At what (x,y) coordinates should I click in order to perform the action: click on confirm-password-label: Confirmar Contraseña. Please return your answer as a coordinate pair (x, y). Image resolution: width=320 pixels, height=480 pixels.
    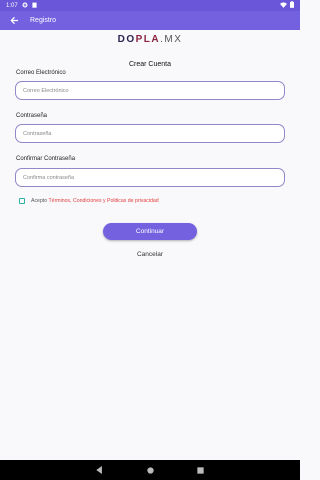
    Looking at the image, I should click on (46, 159).